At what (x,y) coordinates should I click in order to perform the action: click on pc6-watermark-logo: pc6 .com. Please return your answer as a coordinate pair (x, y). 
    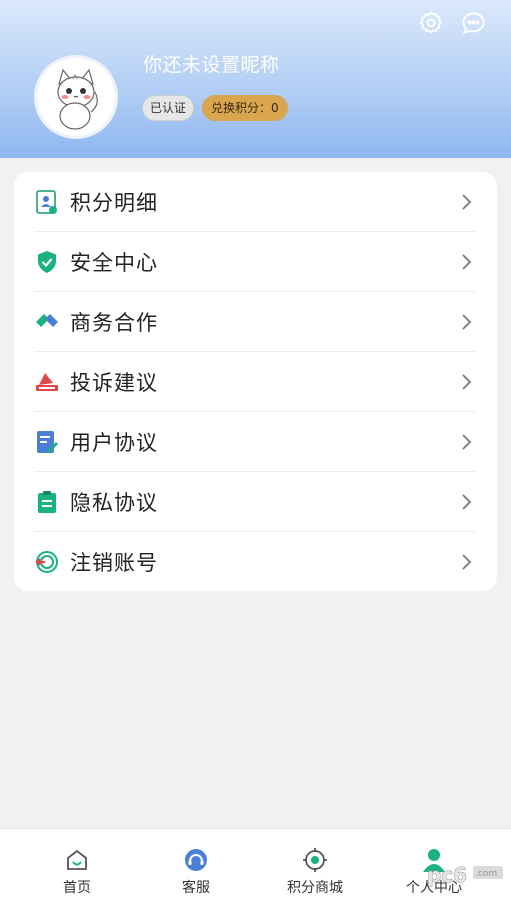
    Looking at the image, I should click on (465, 875).